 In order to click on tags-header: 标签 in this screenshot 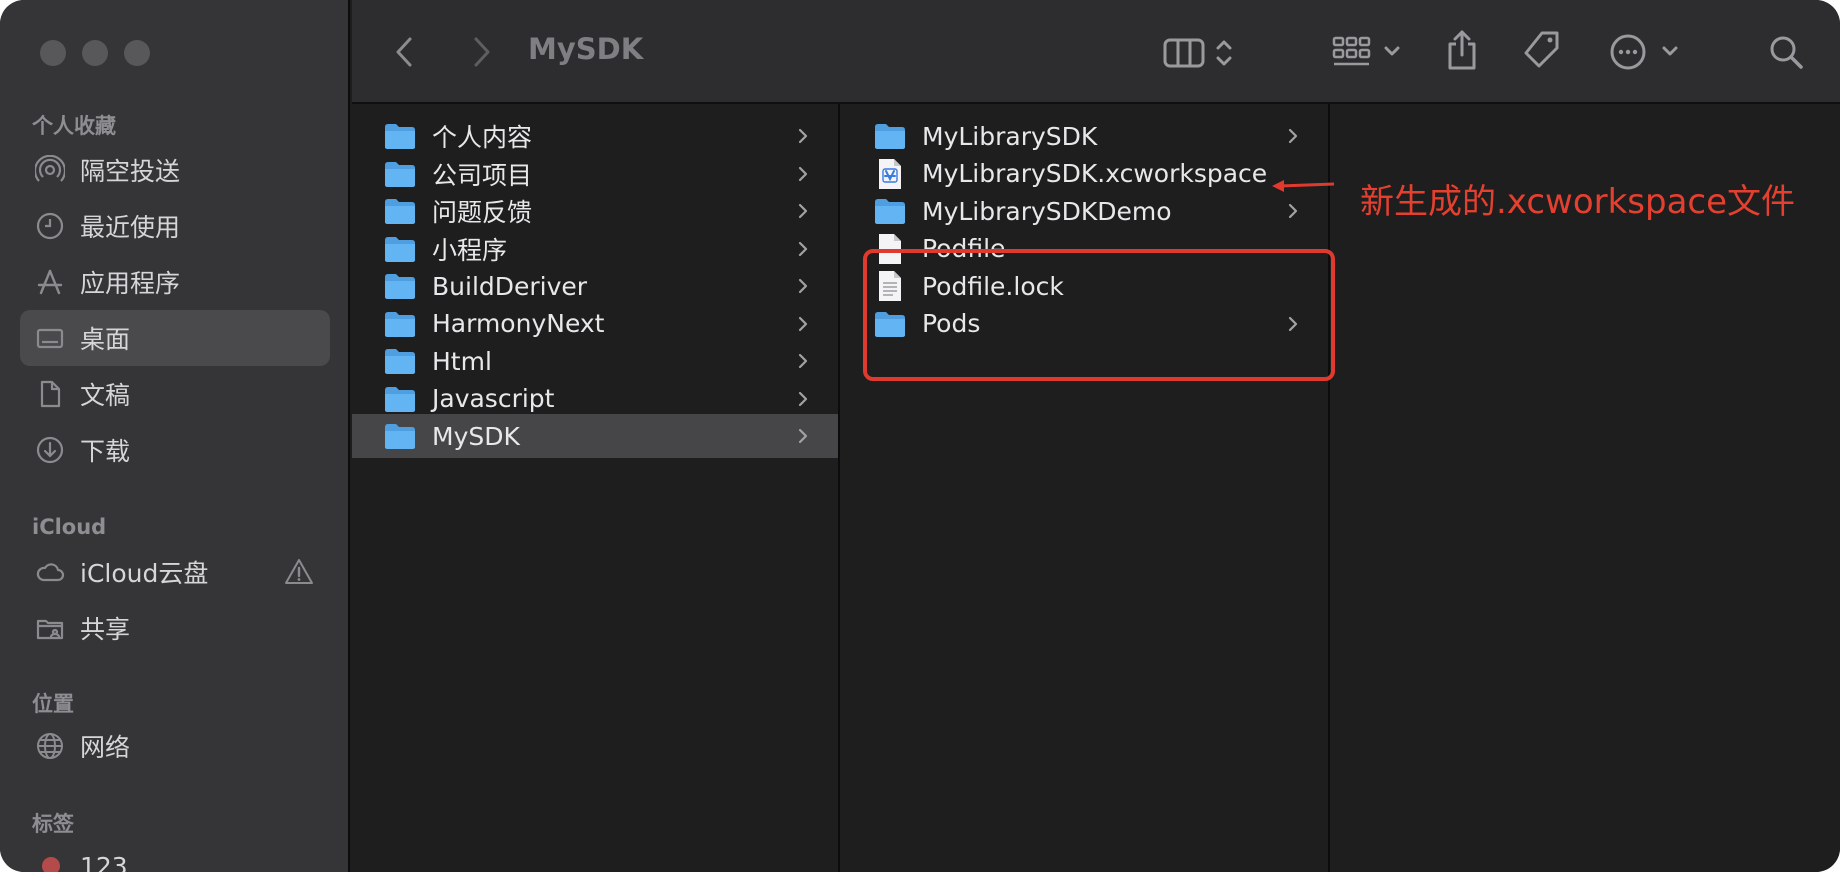, I will do `click(53, 824)`.